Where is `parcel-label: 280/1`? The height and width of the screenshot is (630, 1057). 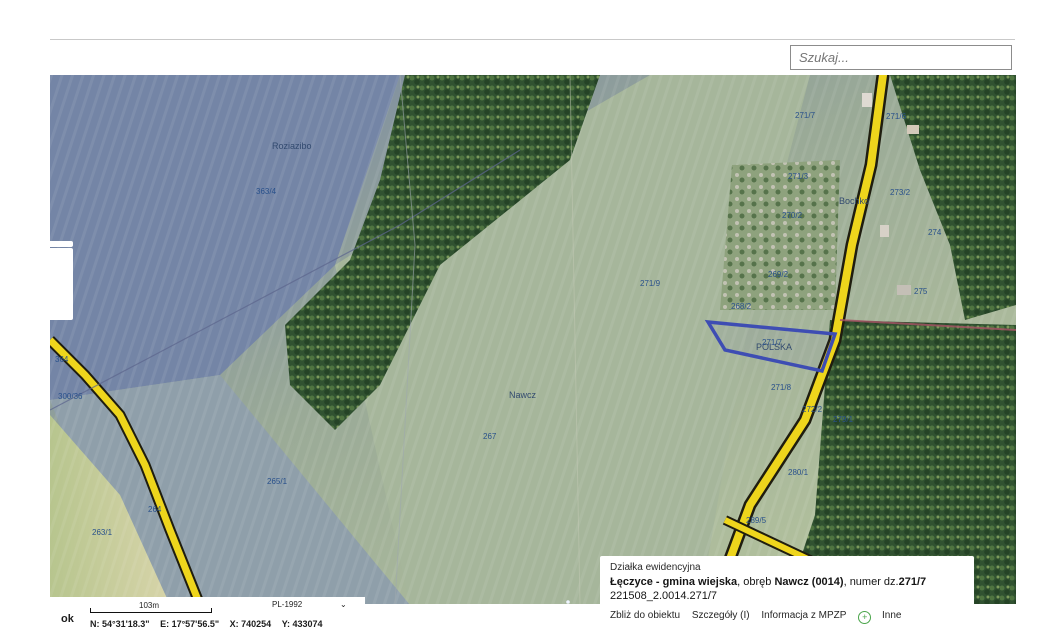
parcel-label: 280/1 is located at coordinates (798, 472).